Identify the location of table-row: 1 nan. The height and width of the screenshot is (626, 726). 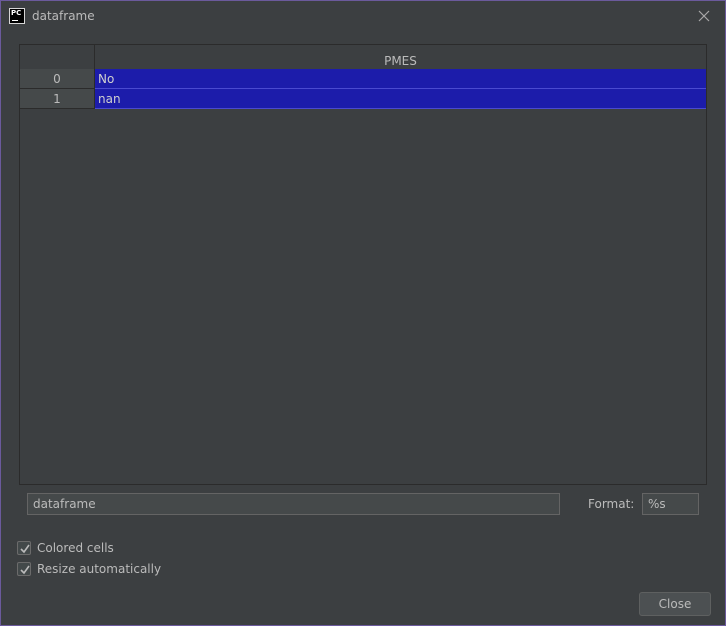
(363, 99).